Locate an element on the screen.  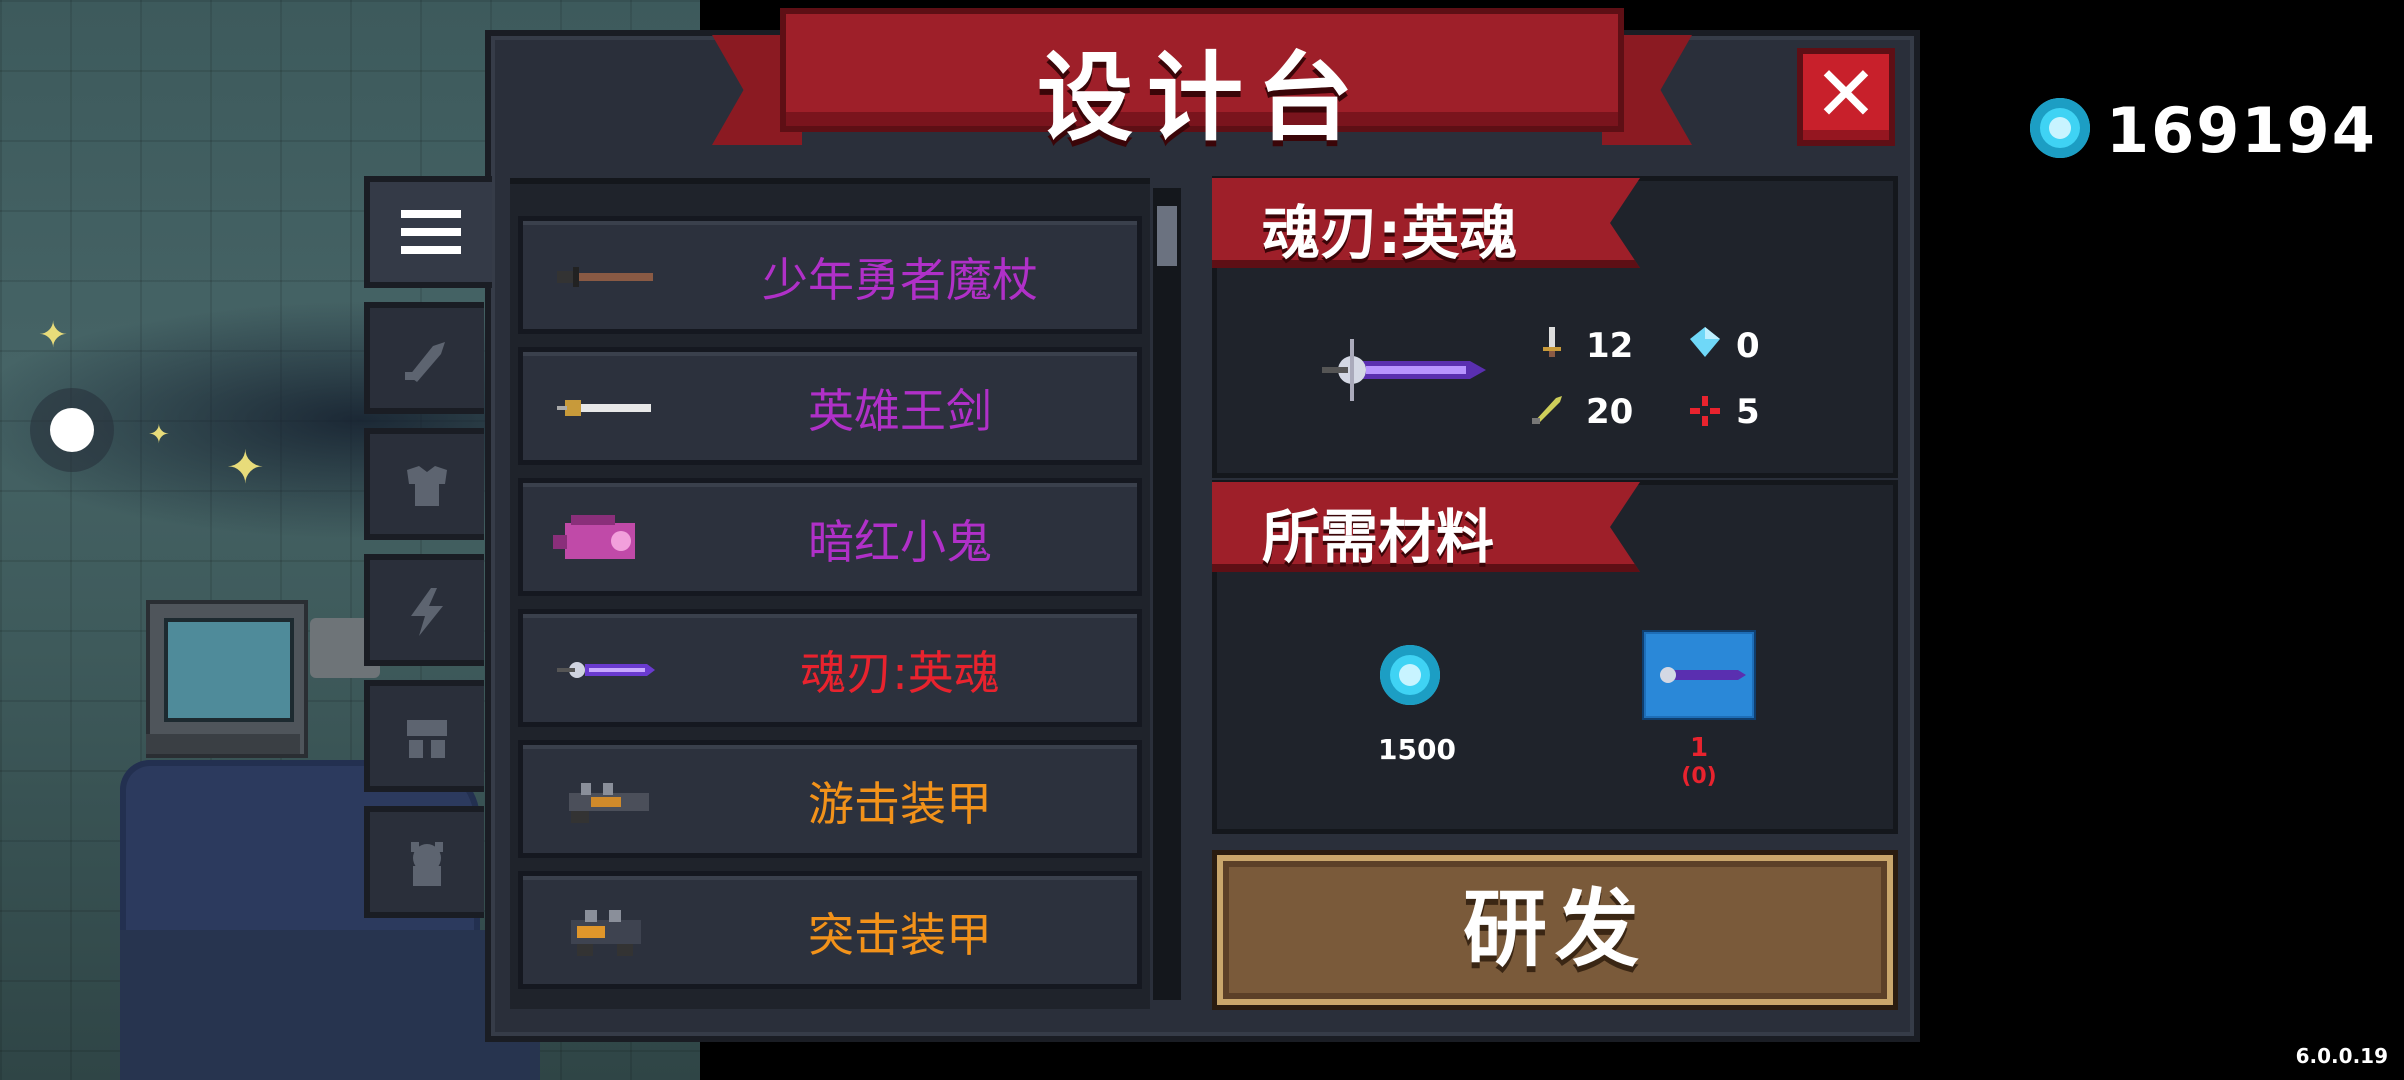
imp-icon is located at coordinates (594, 537).